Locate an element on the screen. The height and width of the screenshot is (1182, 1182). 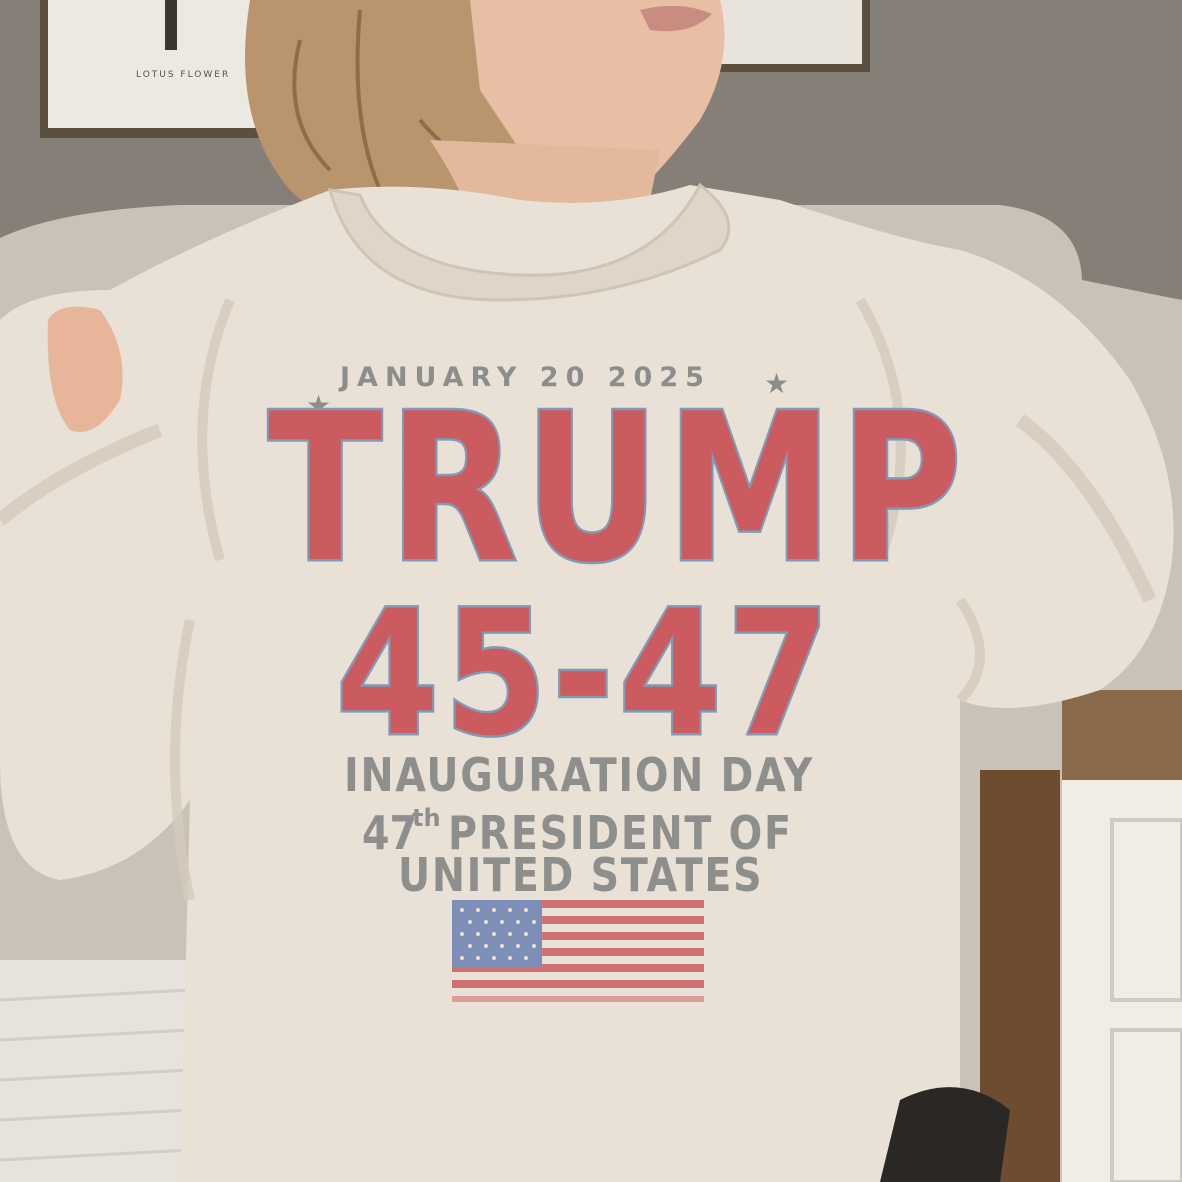
nightstand is located at coordinates (1122, 936).